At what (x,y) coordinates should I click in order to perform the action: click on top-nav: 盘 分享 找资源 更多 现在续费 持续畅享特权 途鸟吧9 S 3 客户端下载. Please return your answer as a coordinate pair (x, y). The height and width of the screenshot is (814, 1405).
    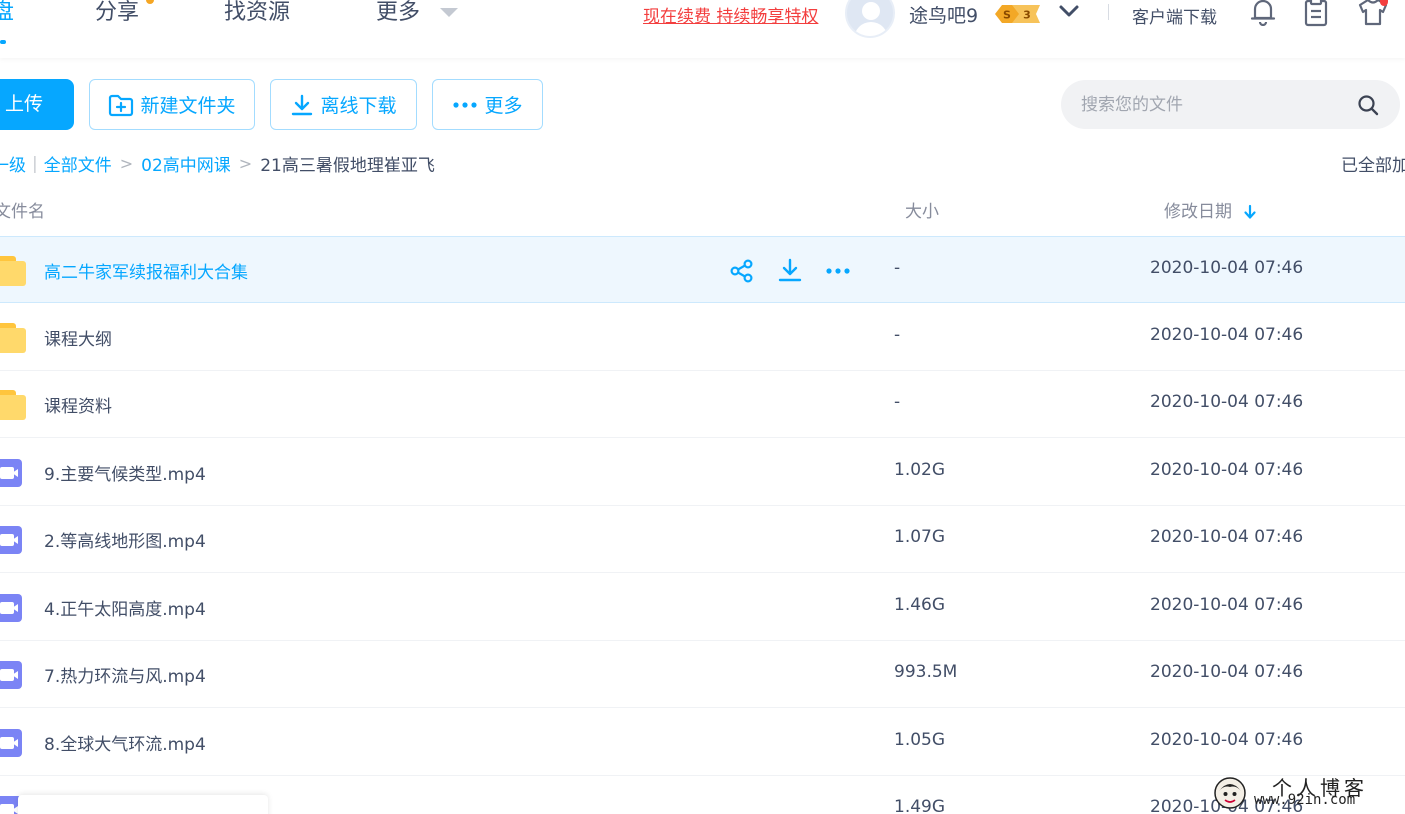
    Looking at the image, I should click on (702, 29).